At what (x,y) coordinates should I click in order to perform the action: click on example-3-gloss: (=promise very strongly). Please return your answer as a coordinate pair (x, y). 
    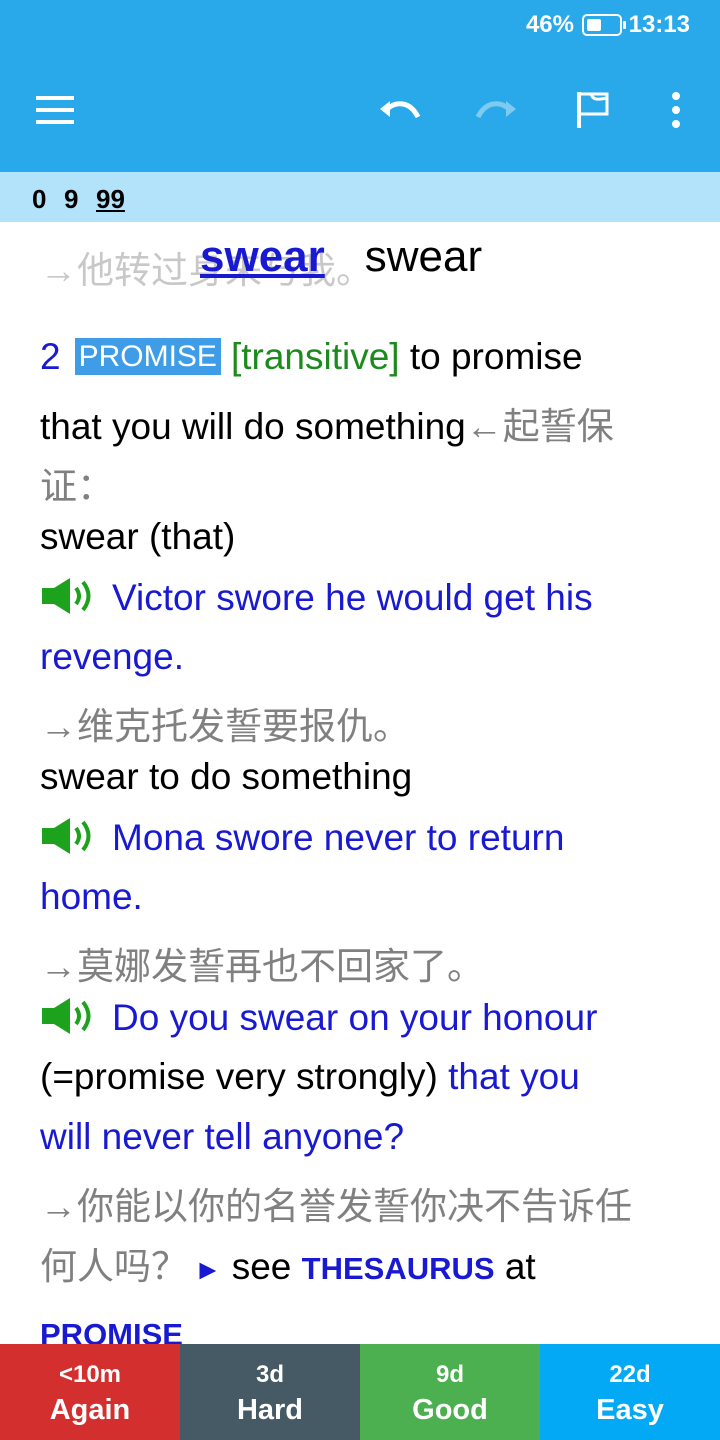
    Looking at the image, I should click on (239, 1076).